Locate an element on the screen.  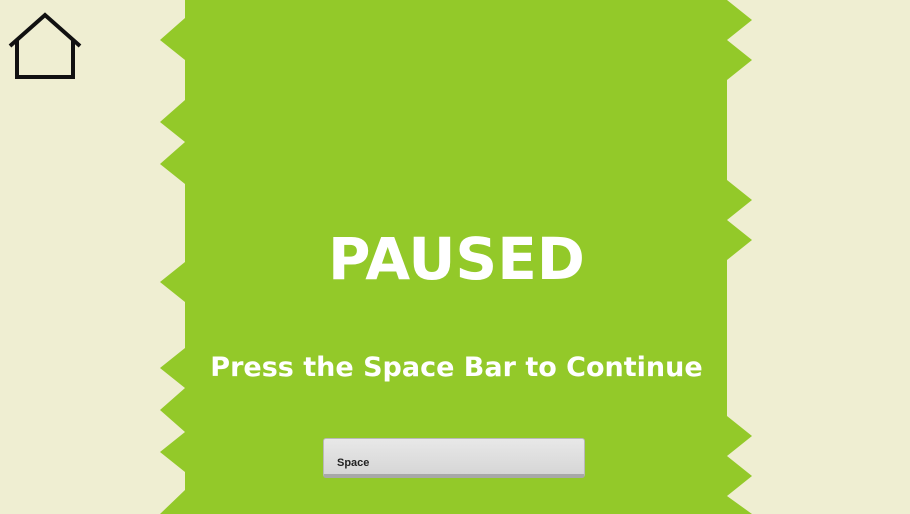
home-button is located at coordinates (45, 46).